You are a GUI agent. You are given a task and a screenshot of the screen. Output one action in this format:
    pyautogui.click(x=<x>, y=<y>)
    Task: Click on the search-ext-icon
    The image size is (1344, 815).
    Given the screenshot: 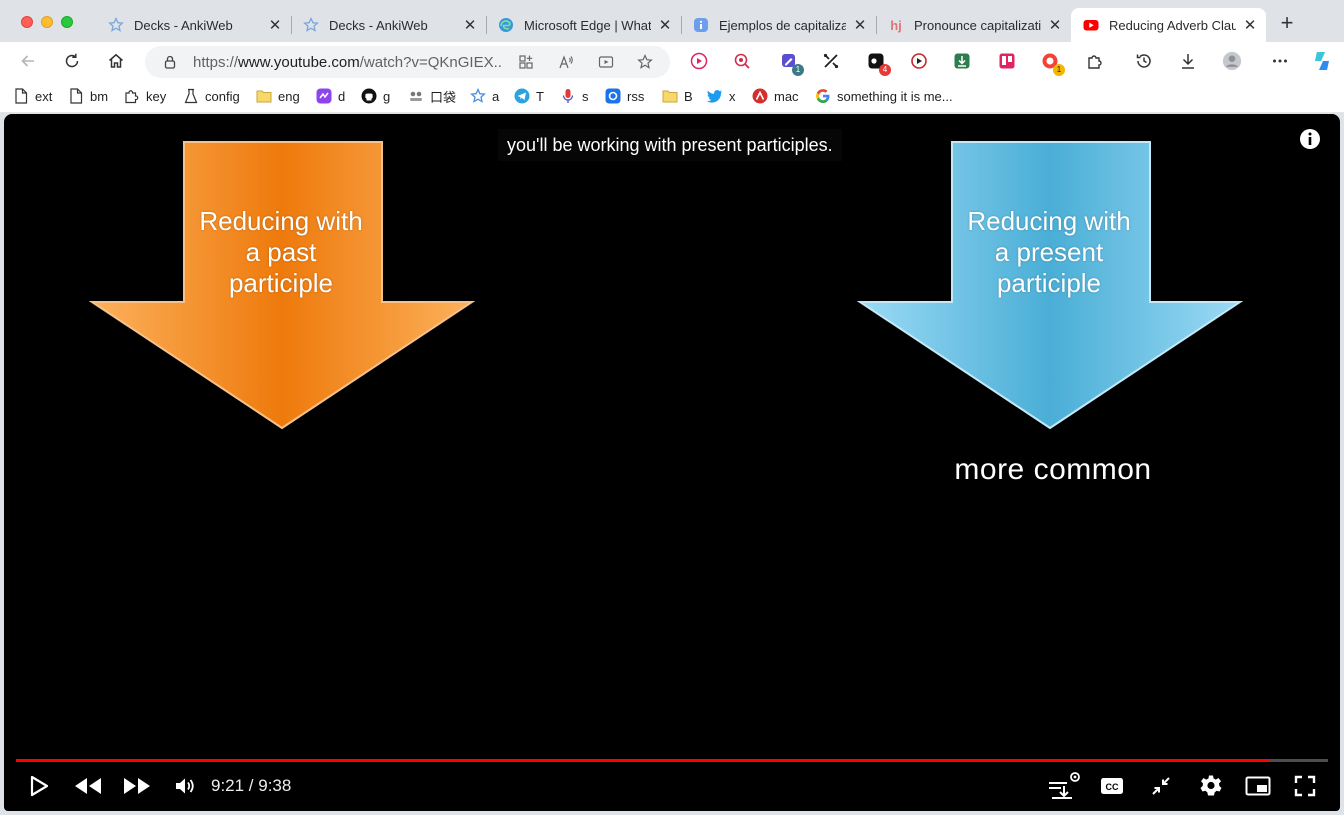 What is the action you would take?
    pyautogui.click(x=742, y=61)
    